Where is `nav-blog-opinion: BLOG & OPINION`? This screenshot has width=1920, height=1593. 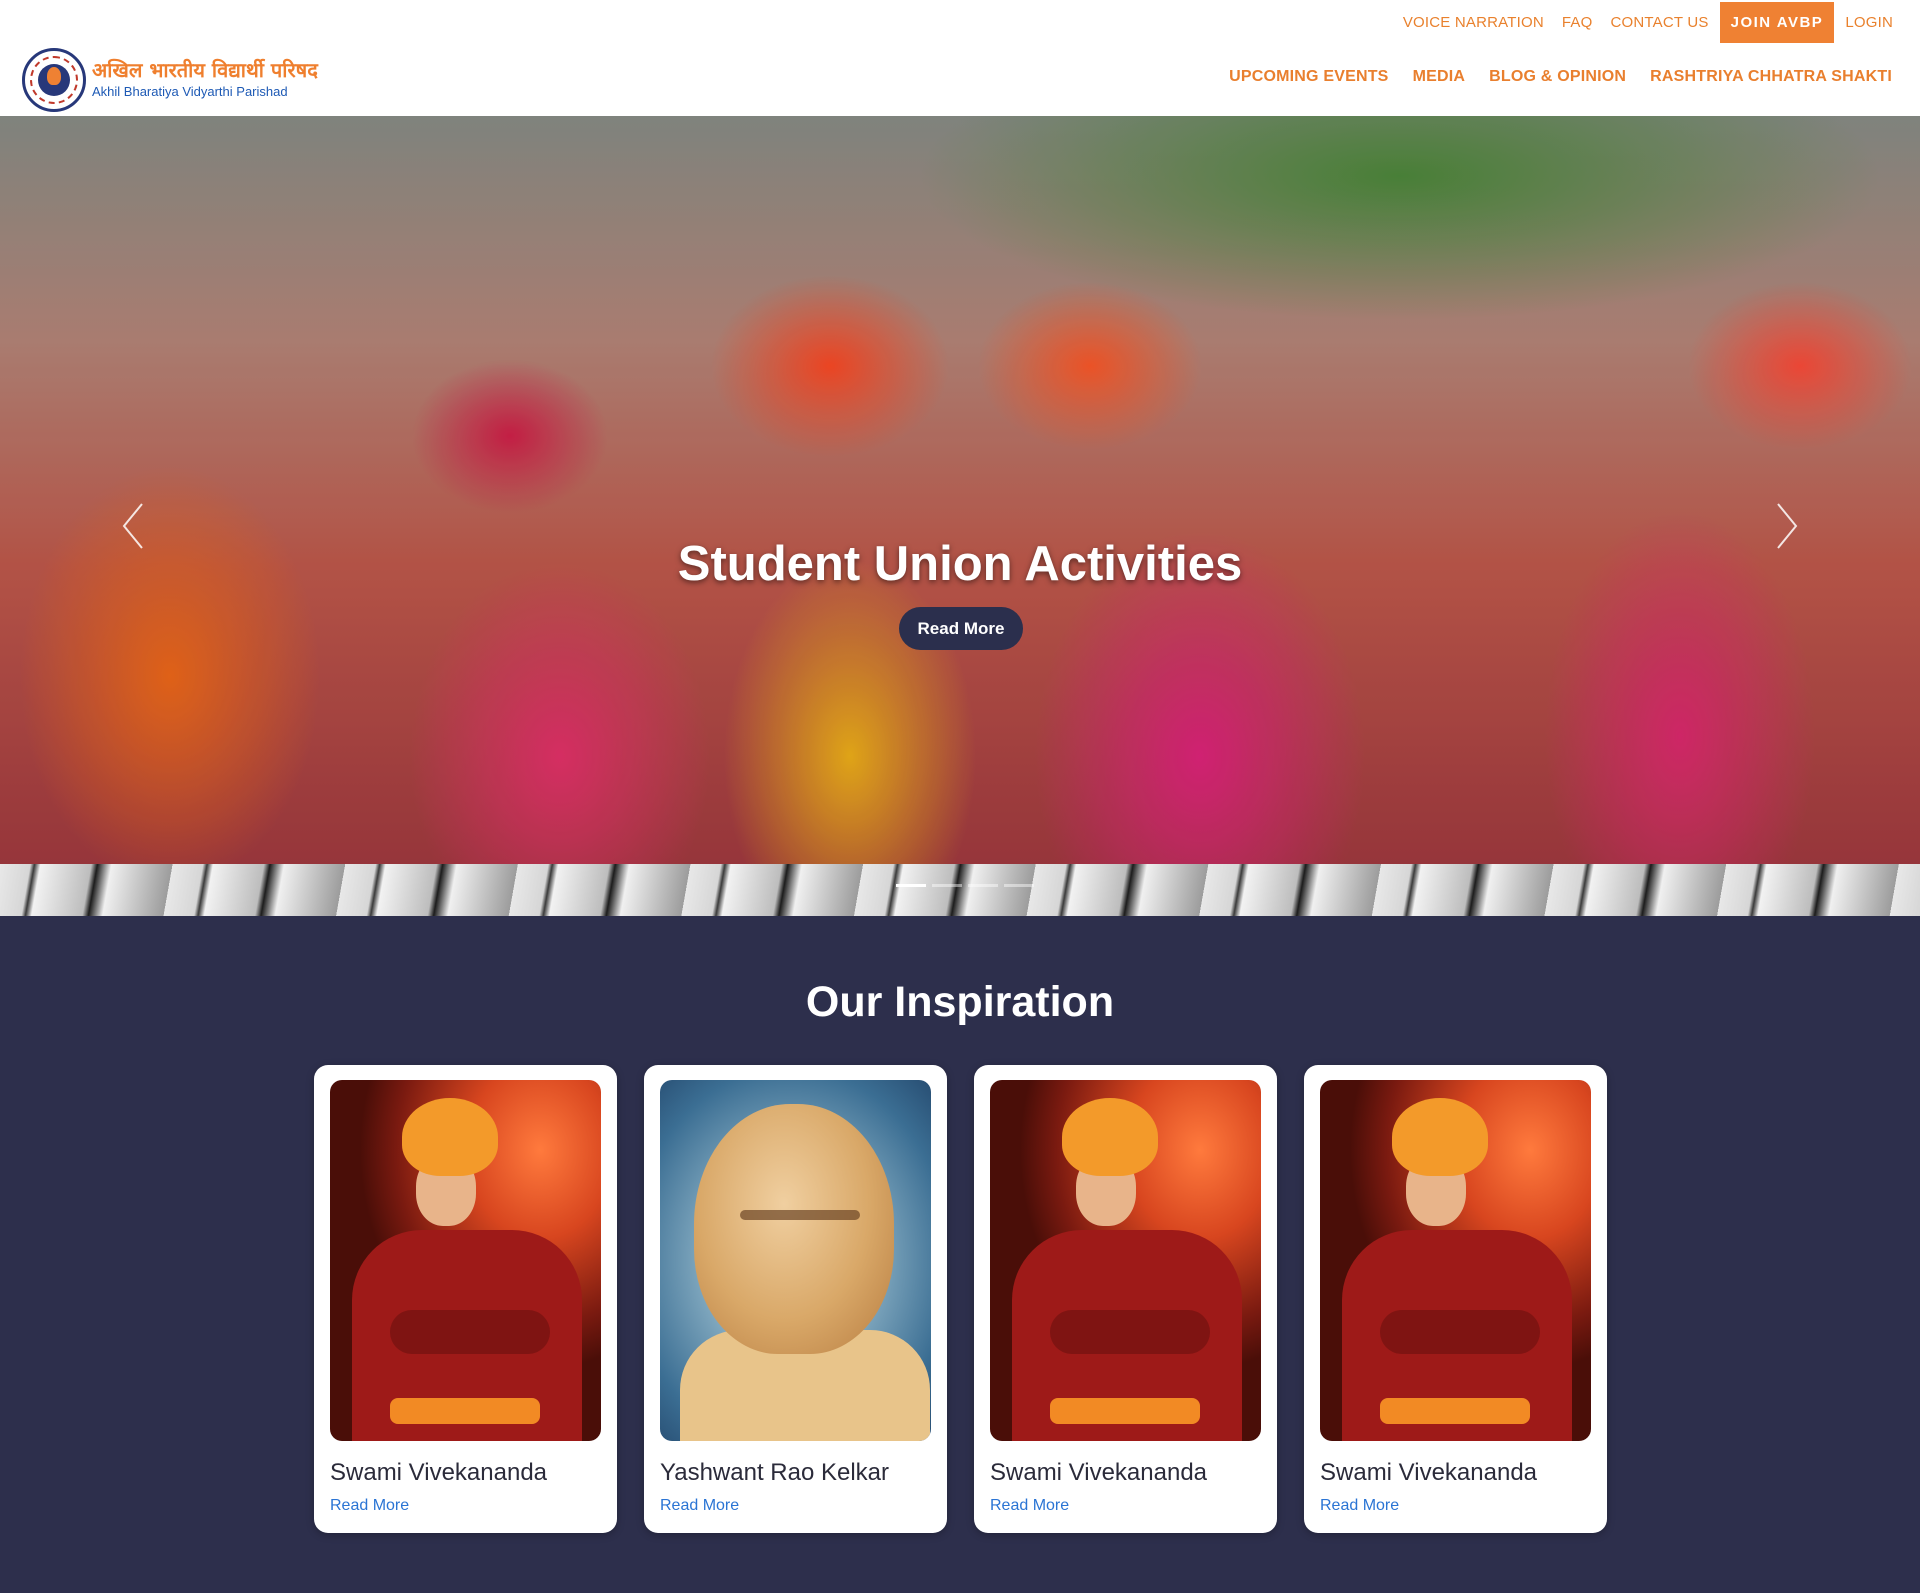 nav-blog-opinion: BLOG & OPINION is located at coordinates (1557, 77).